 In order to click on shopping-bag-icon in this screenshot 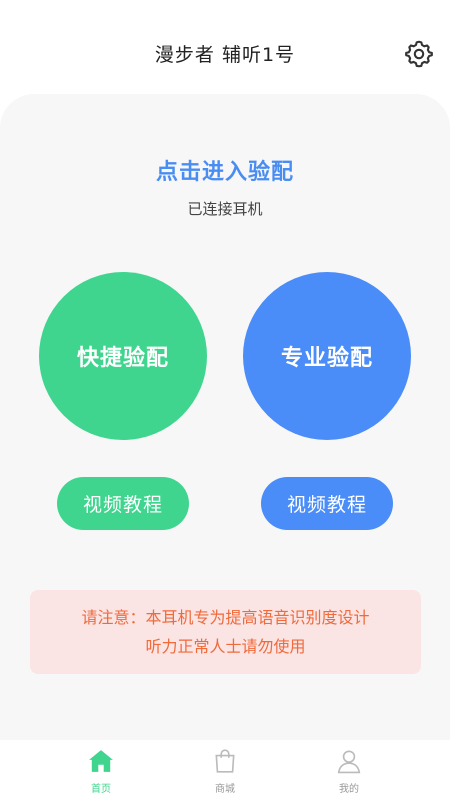, I will do `click(225, 761)`.